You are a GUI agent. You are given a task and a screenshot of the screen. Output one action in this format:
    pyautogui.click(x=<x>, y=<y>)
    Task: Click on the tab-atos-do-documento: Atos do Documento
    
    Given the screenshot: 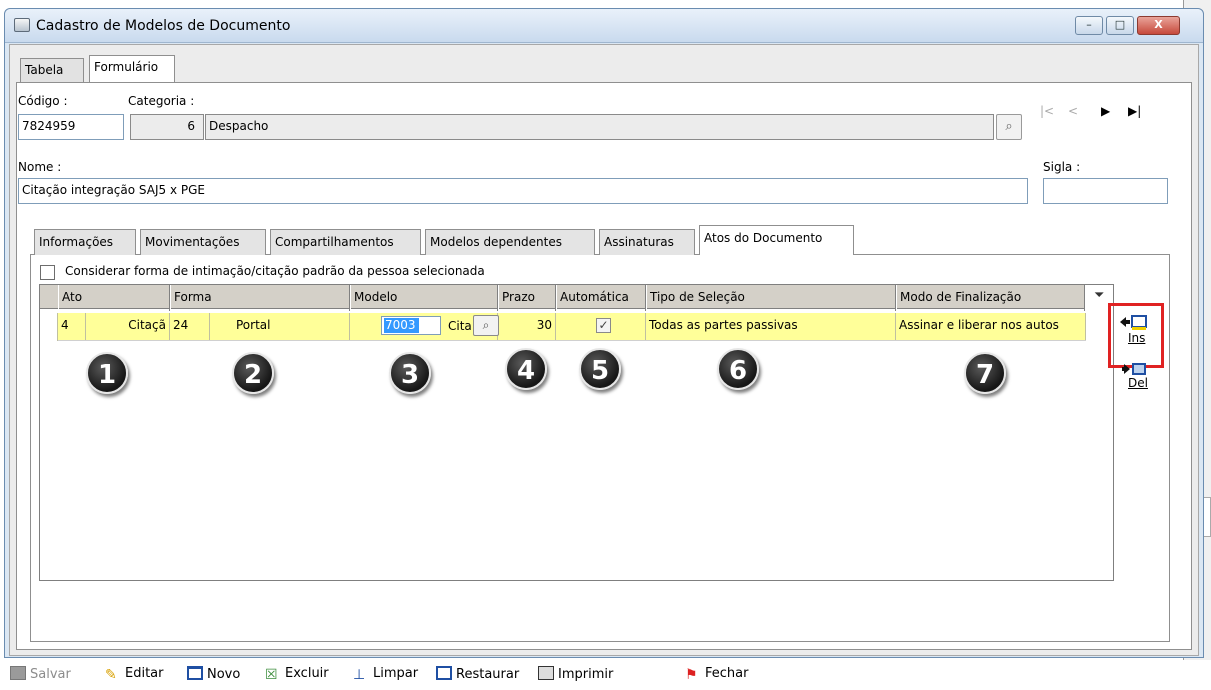 What is the action you would take?
    pyautogui.click(x=776, y=240)
    